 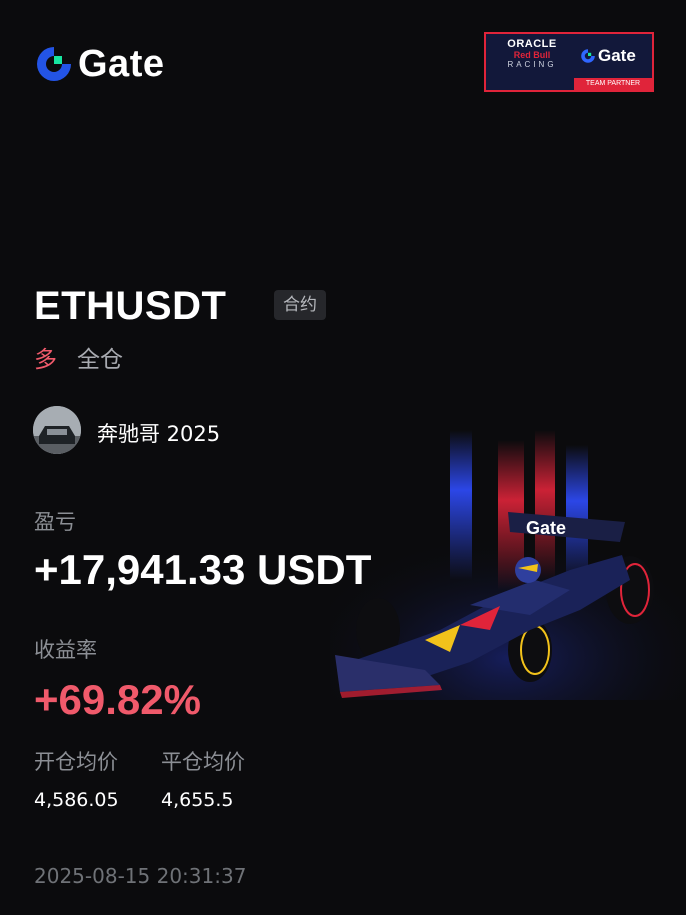 What do you see at coordinates (45, 360) in the screenshot?
I see `position-direction: 多` at bounding box center [45, 360].